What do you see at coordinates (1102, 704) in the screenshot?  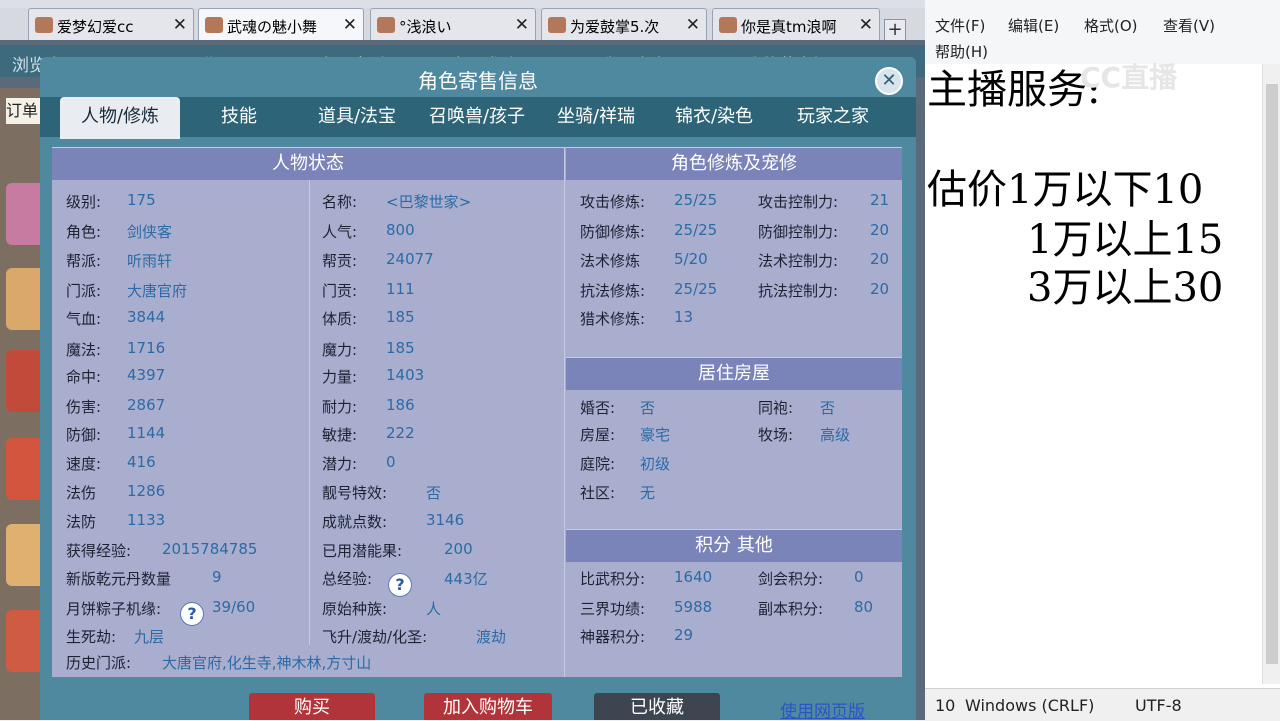 I see `notepad-status-bar: 10 Windows (CRLF) UTF-8` at bounding box center [1102, 704].